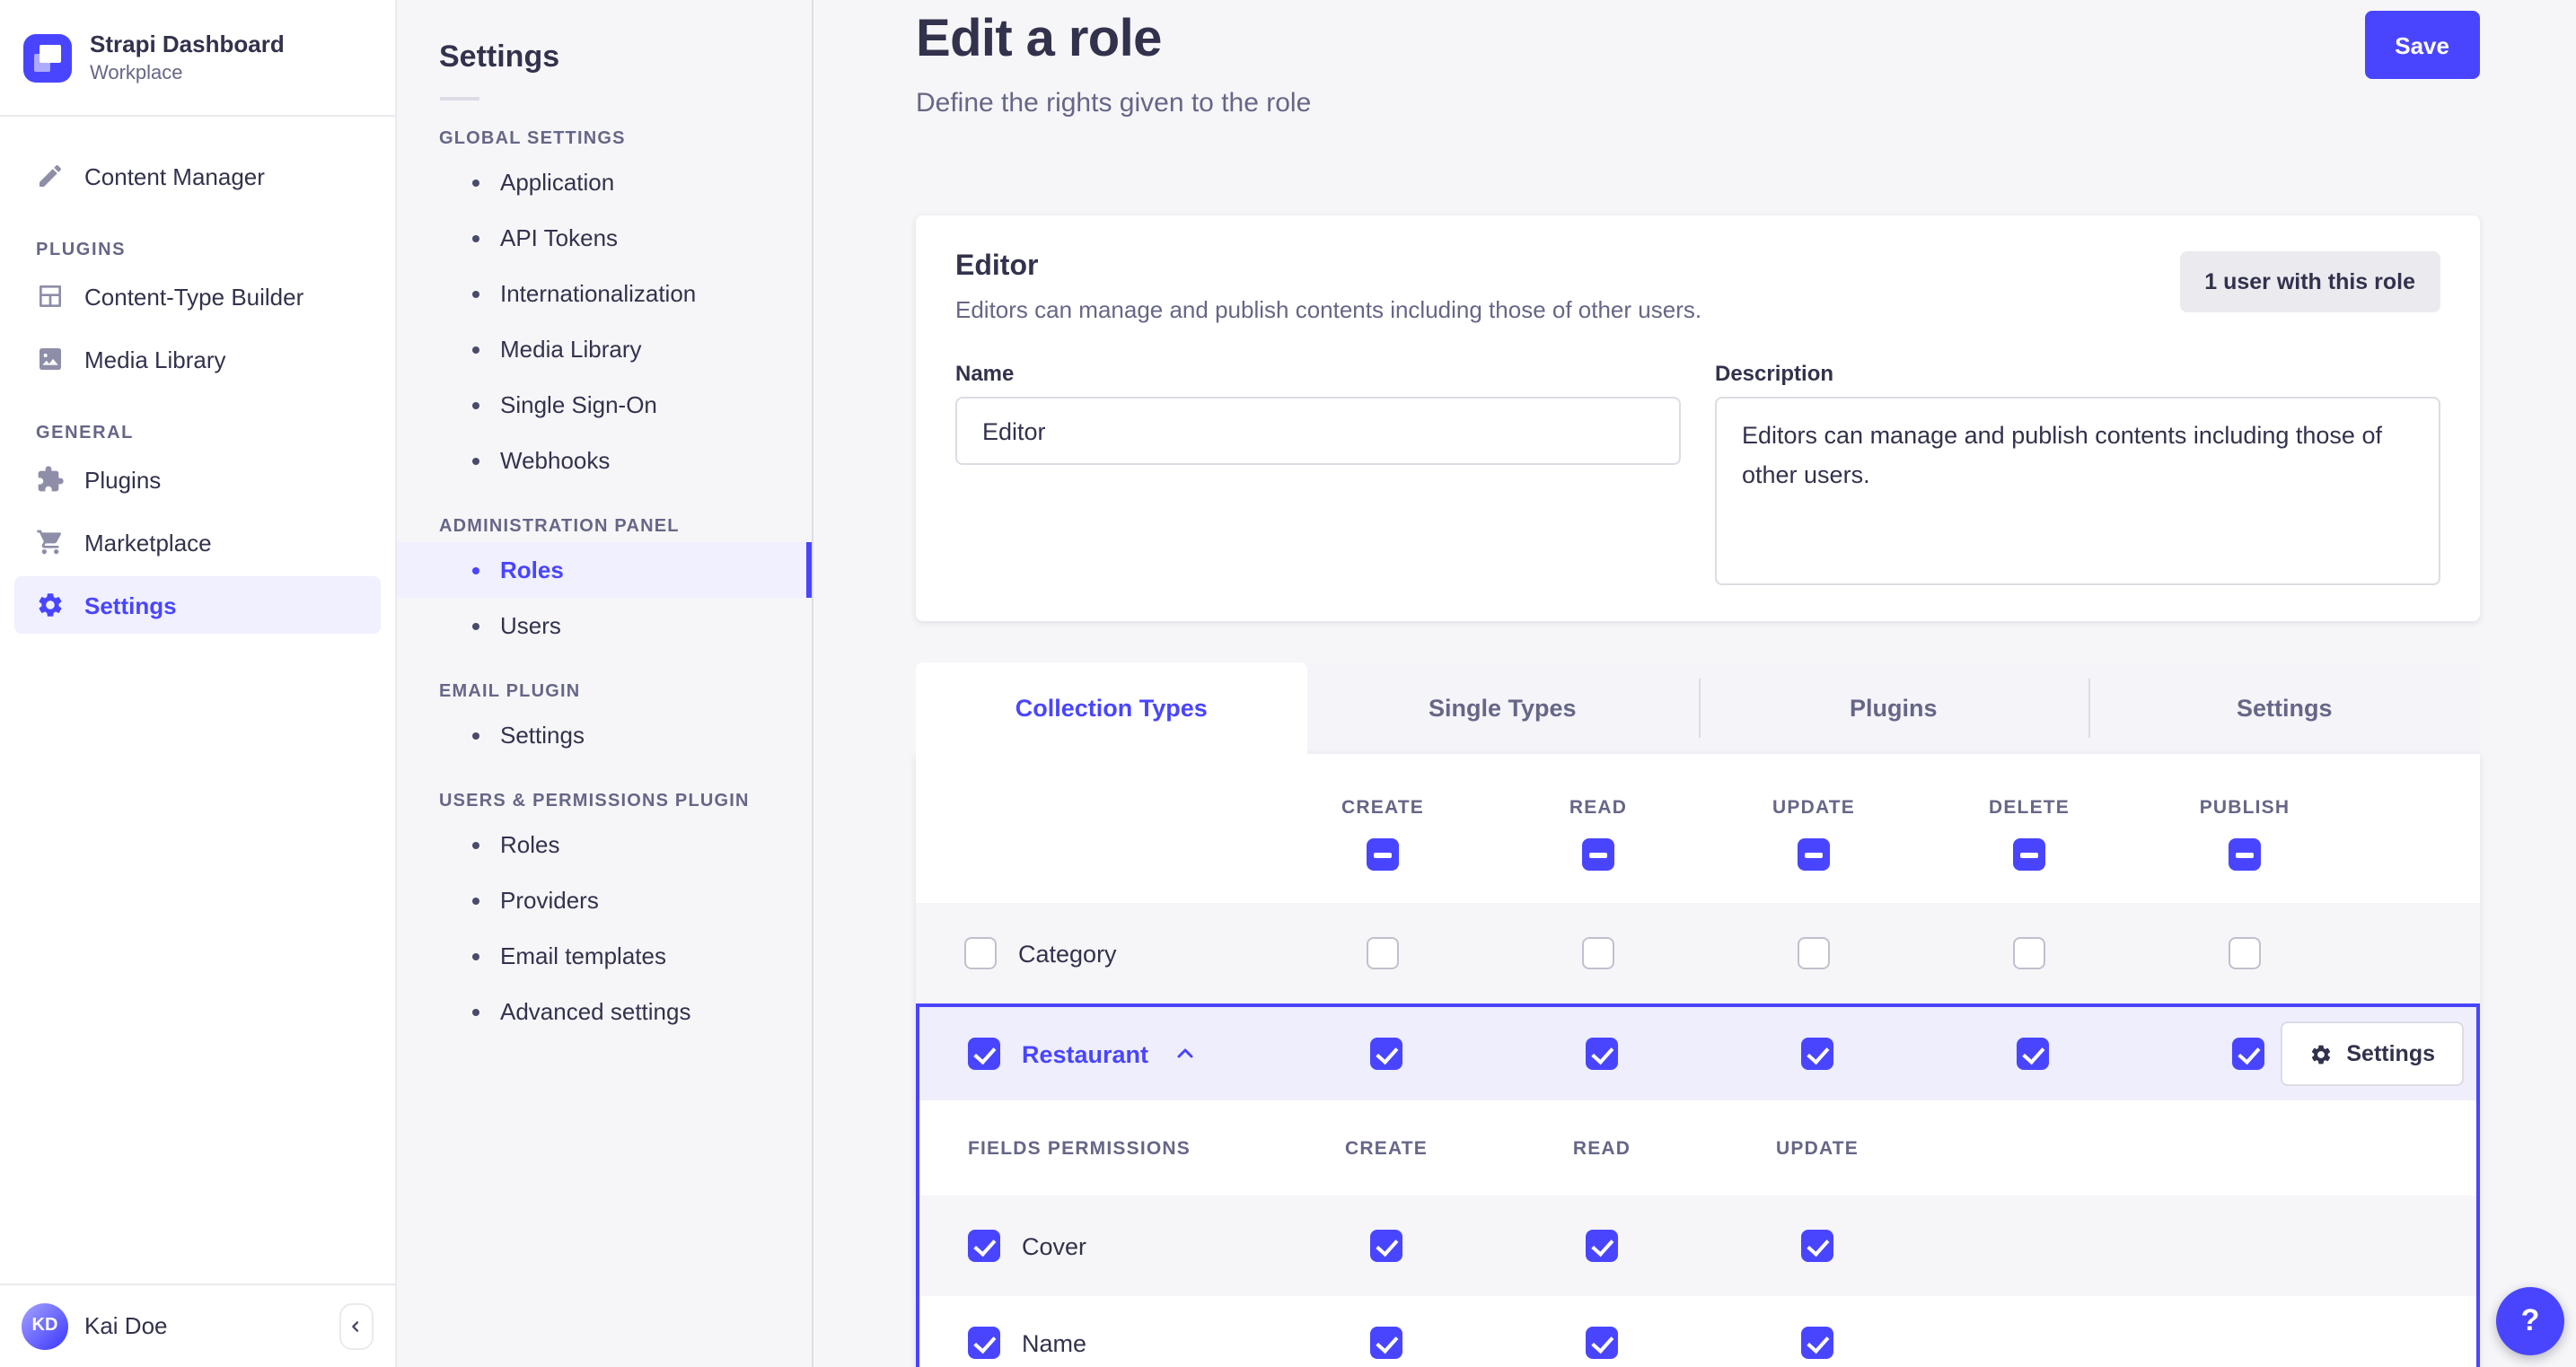  I want to click on column-header-create: CREATE, so click(1382, 808).